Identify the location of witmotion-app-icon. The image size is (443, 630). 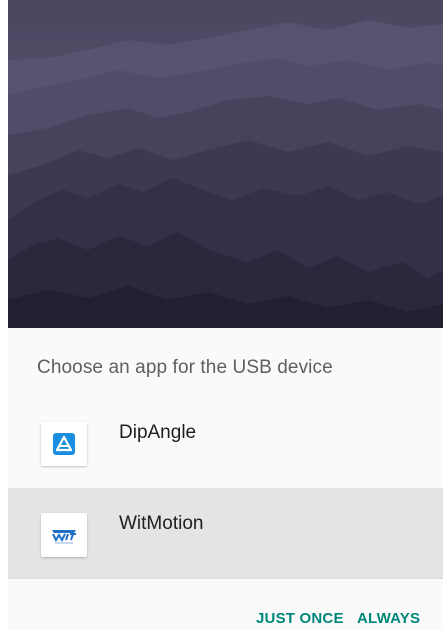
(64, 535).